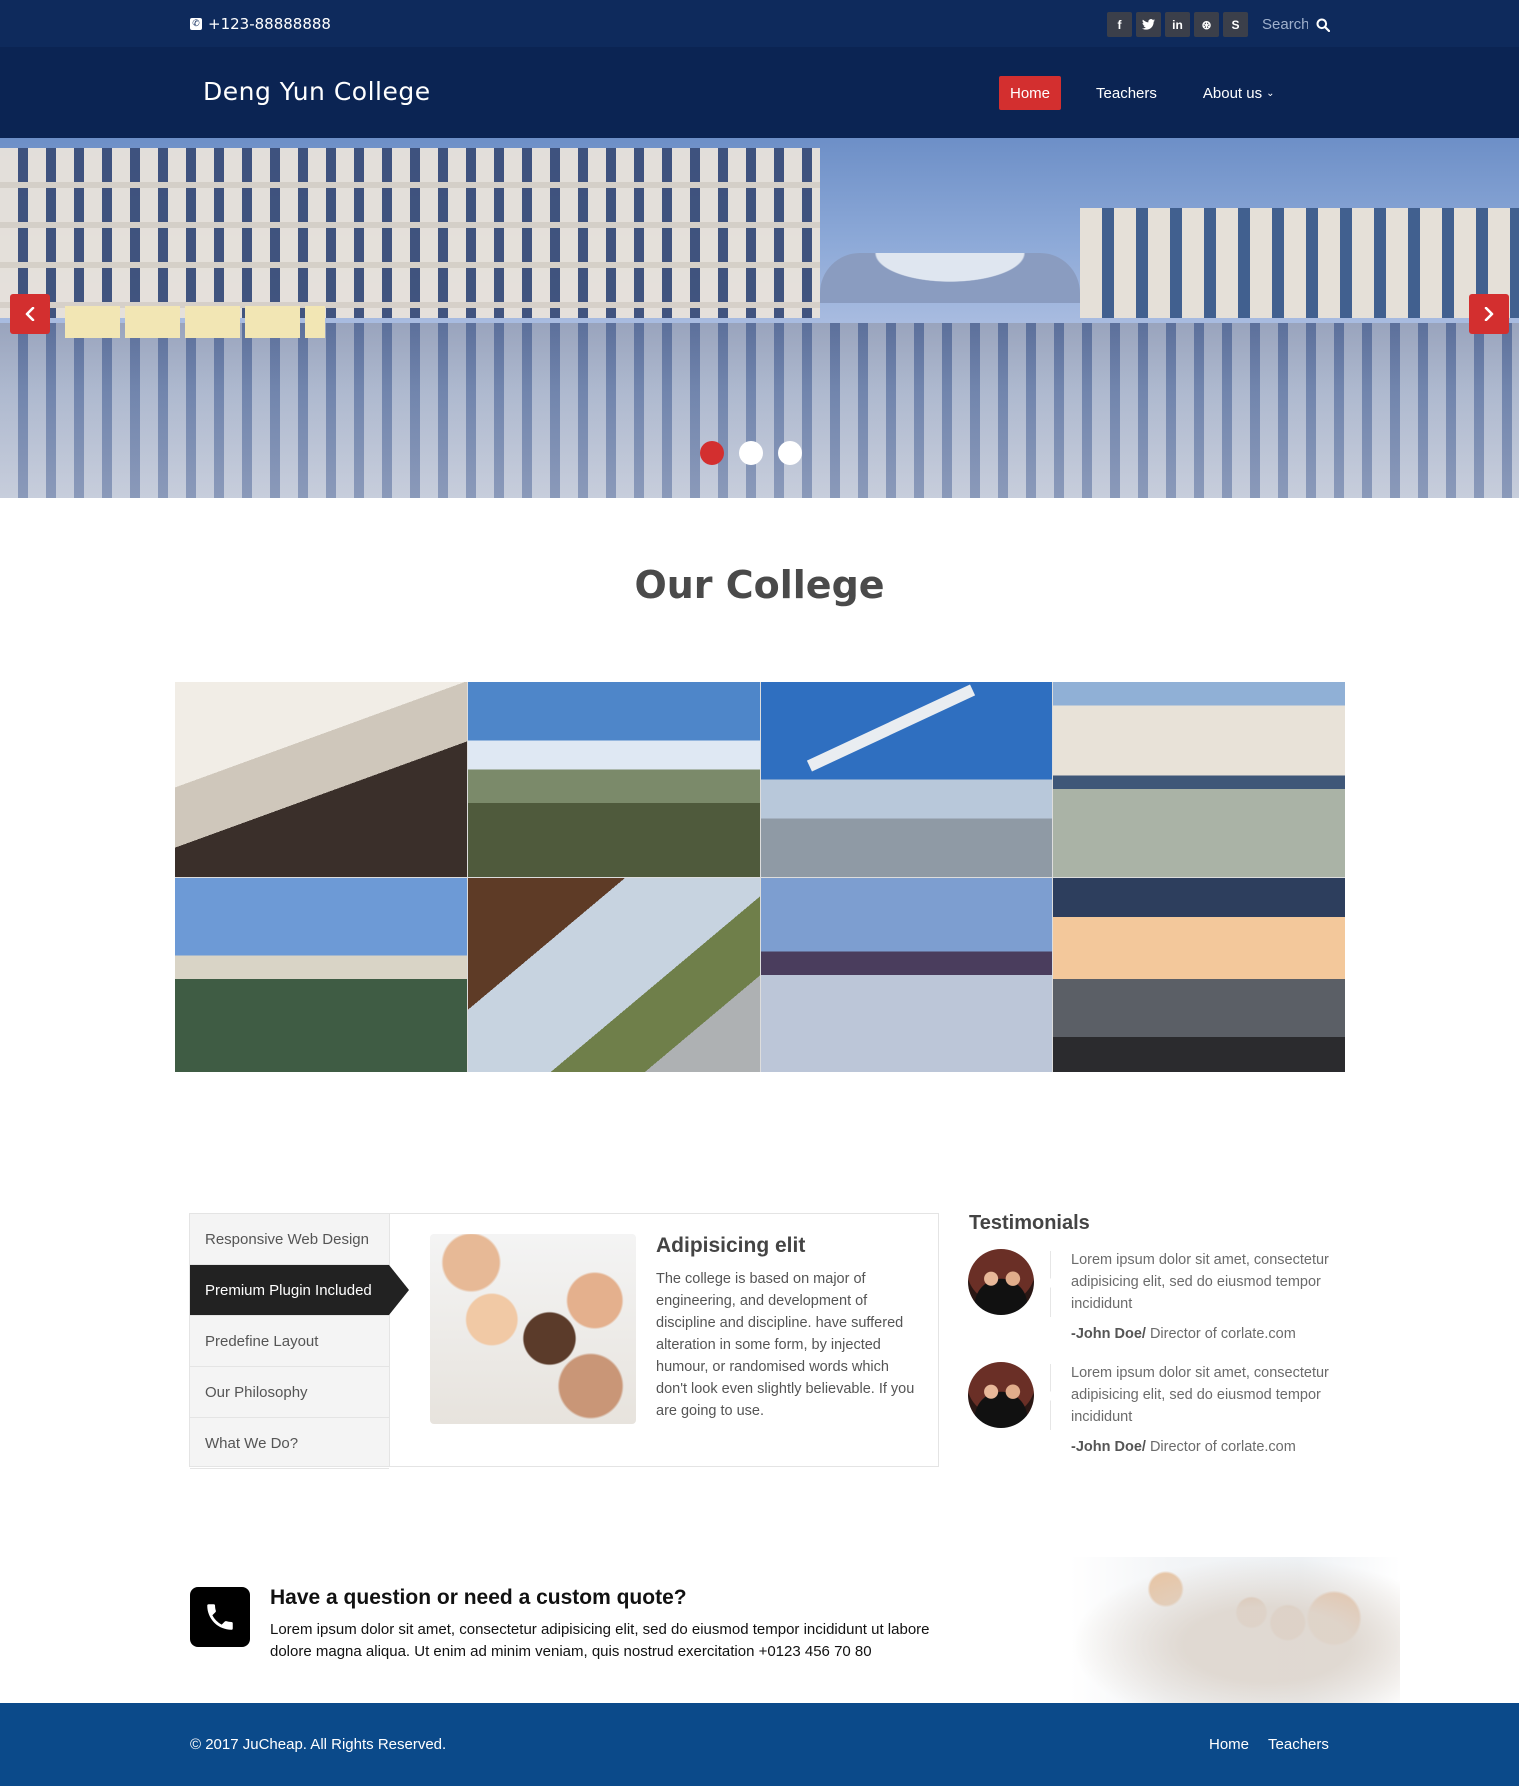 The image size is (1519, 1786). What do you see at coordinates (1285, 24) in the screenshot?
I see `search-input` at bounding box center [1285, 24].